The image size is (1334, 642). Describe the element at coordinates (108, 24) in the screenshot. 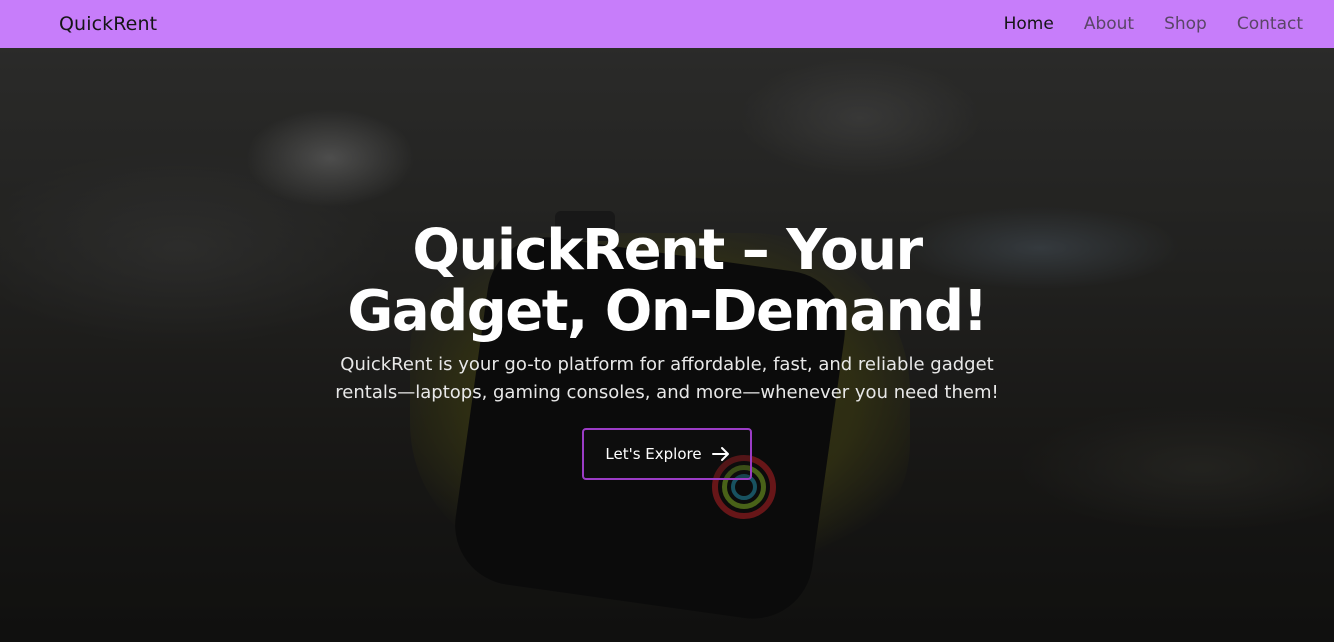

I see `brand-logo: QuickRent` at that location.